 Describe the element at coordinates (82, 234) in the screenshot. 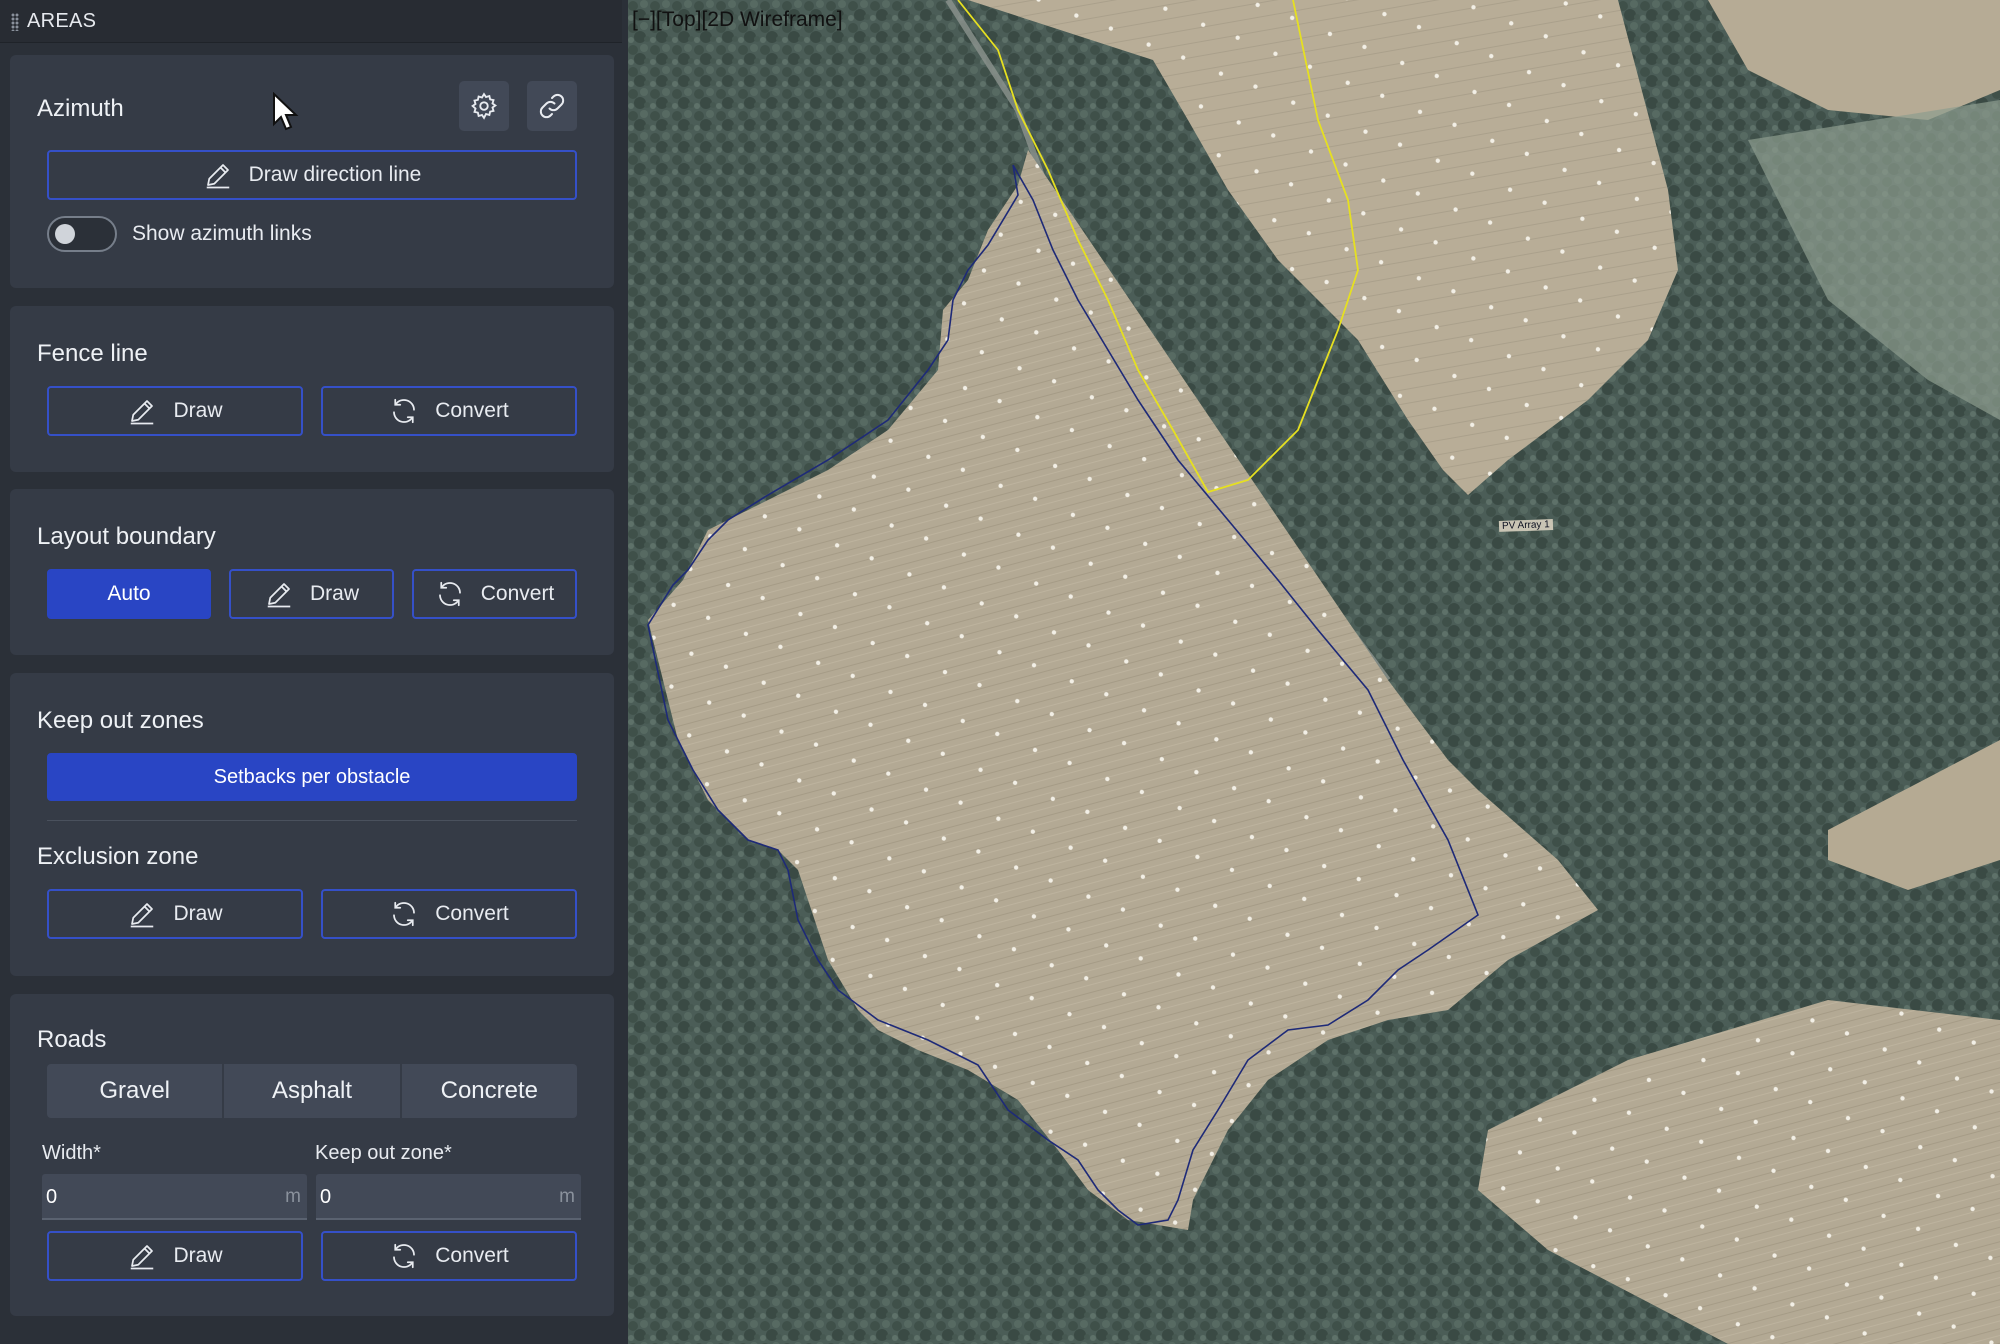

I see `show-azimuth-links-toggle` at that location.